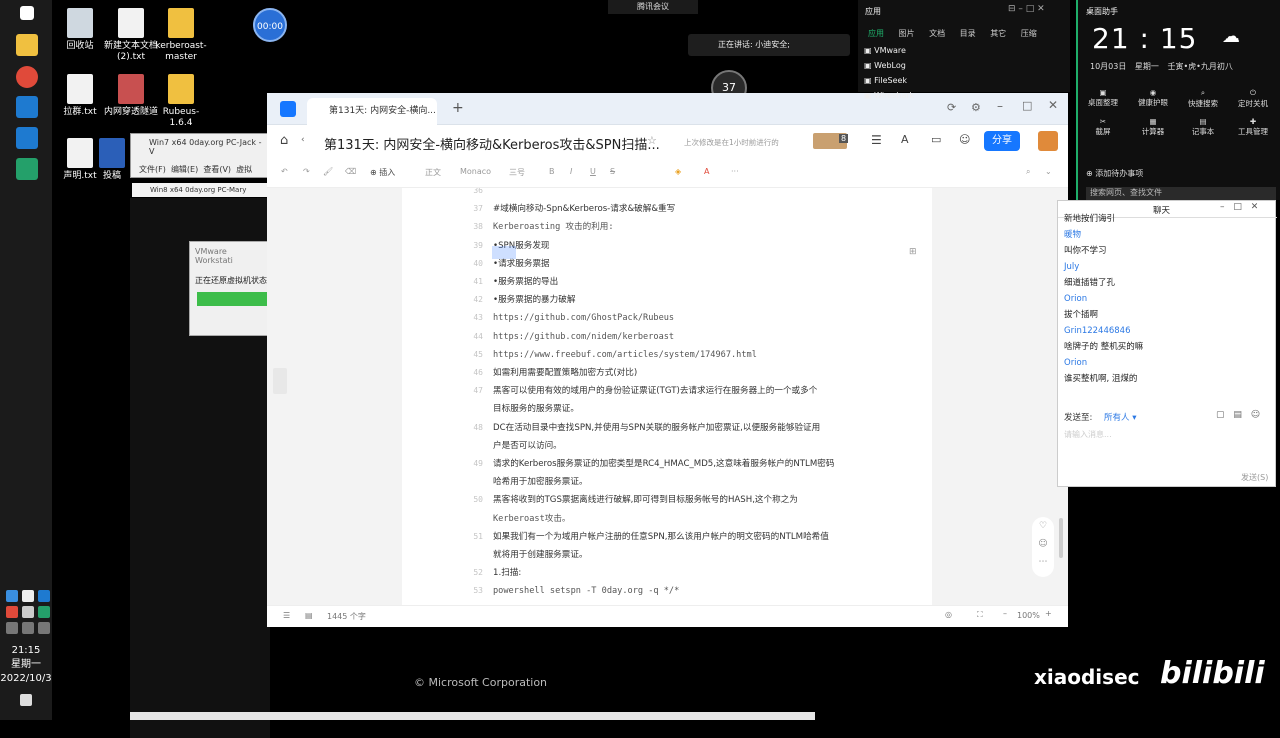  What do you see at coordinates (1153, 98) in the screenshot?
I see `tool-eye-care: ◉ 健康护眼` at bounding box center [1153, 98].